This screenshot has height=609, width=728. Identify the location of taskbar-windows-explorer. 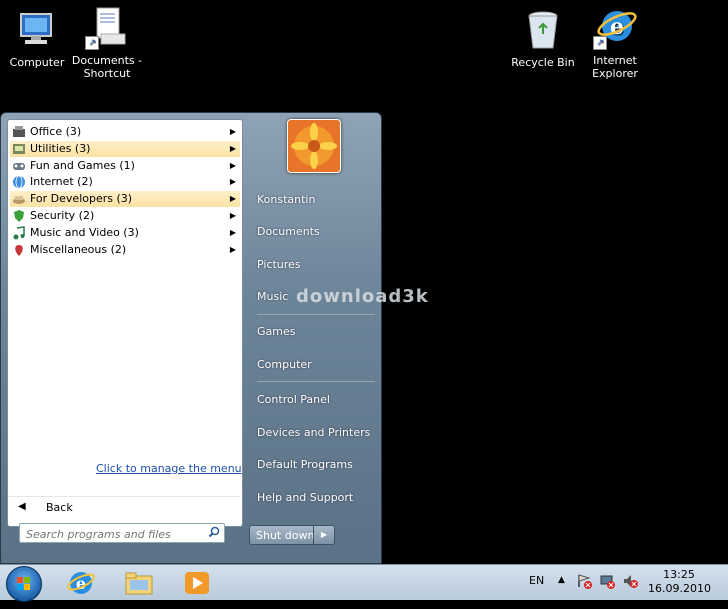
(139, 583).